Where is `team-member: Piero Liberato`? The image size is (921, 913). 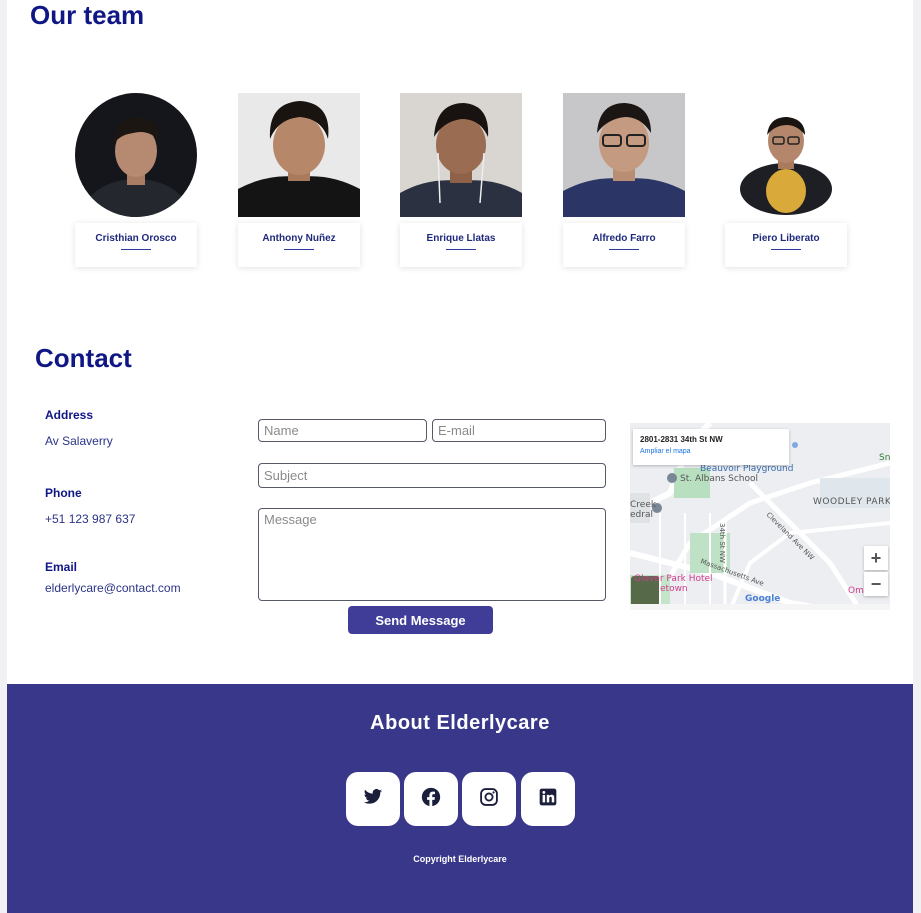 team-member: Piero Liberato is located at coordinates (786, 180).